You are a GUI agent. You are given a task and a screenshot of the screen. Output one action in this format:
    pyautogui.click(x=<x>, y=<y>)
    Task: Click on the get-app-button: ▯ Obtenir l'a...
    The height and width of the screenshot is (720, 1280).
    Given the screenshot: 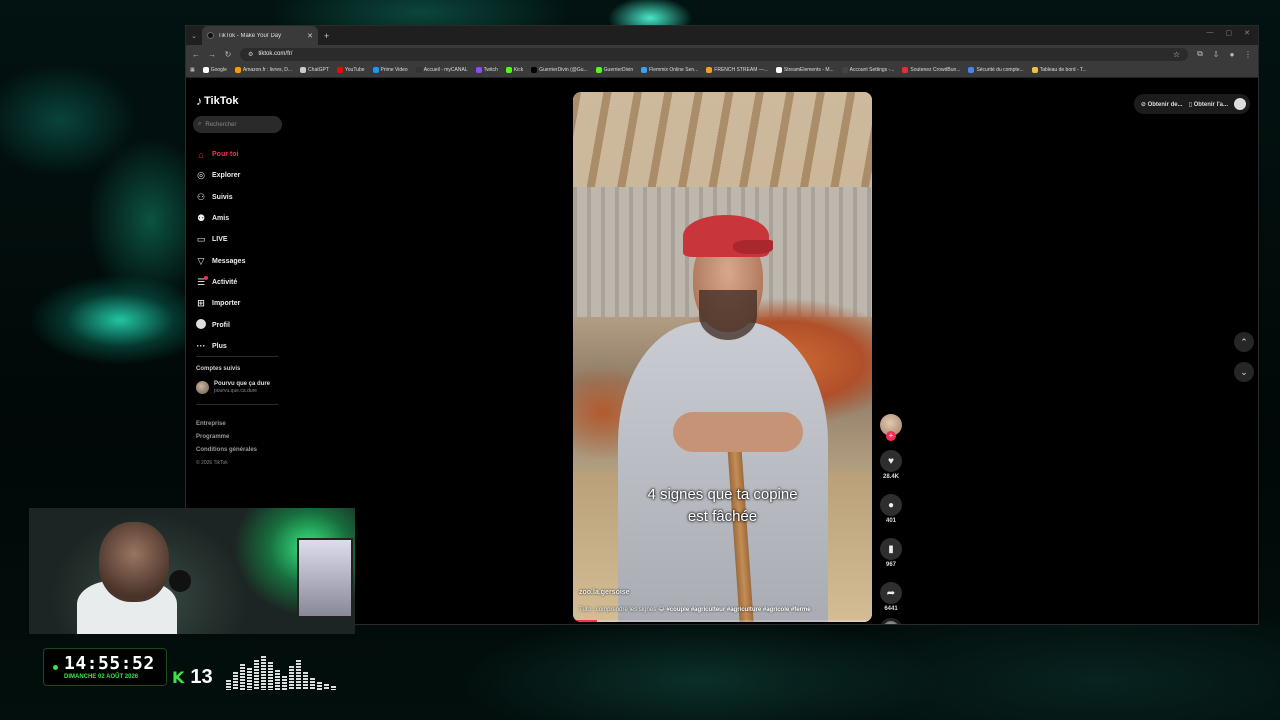 What is the action you would take?
    pyautogui.click(x=1208, y=104)
    